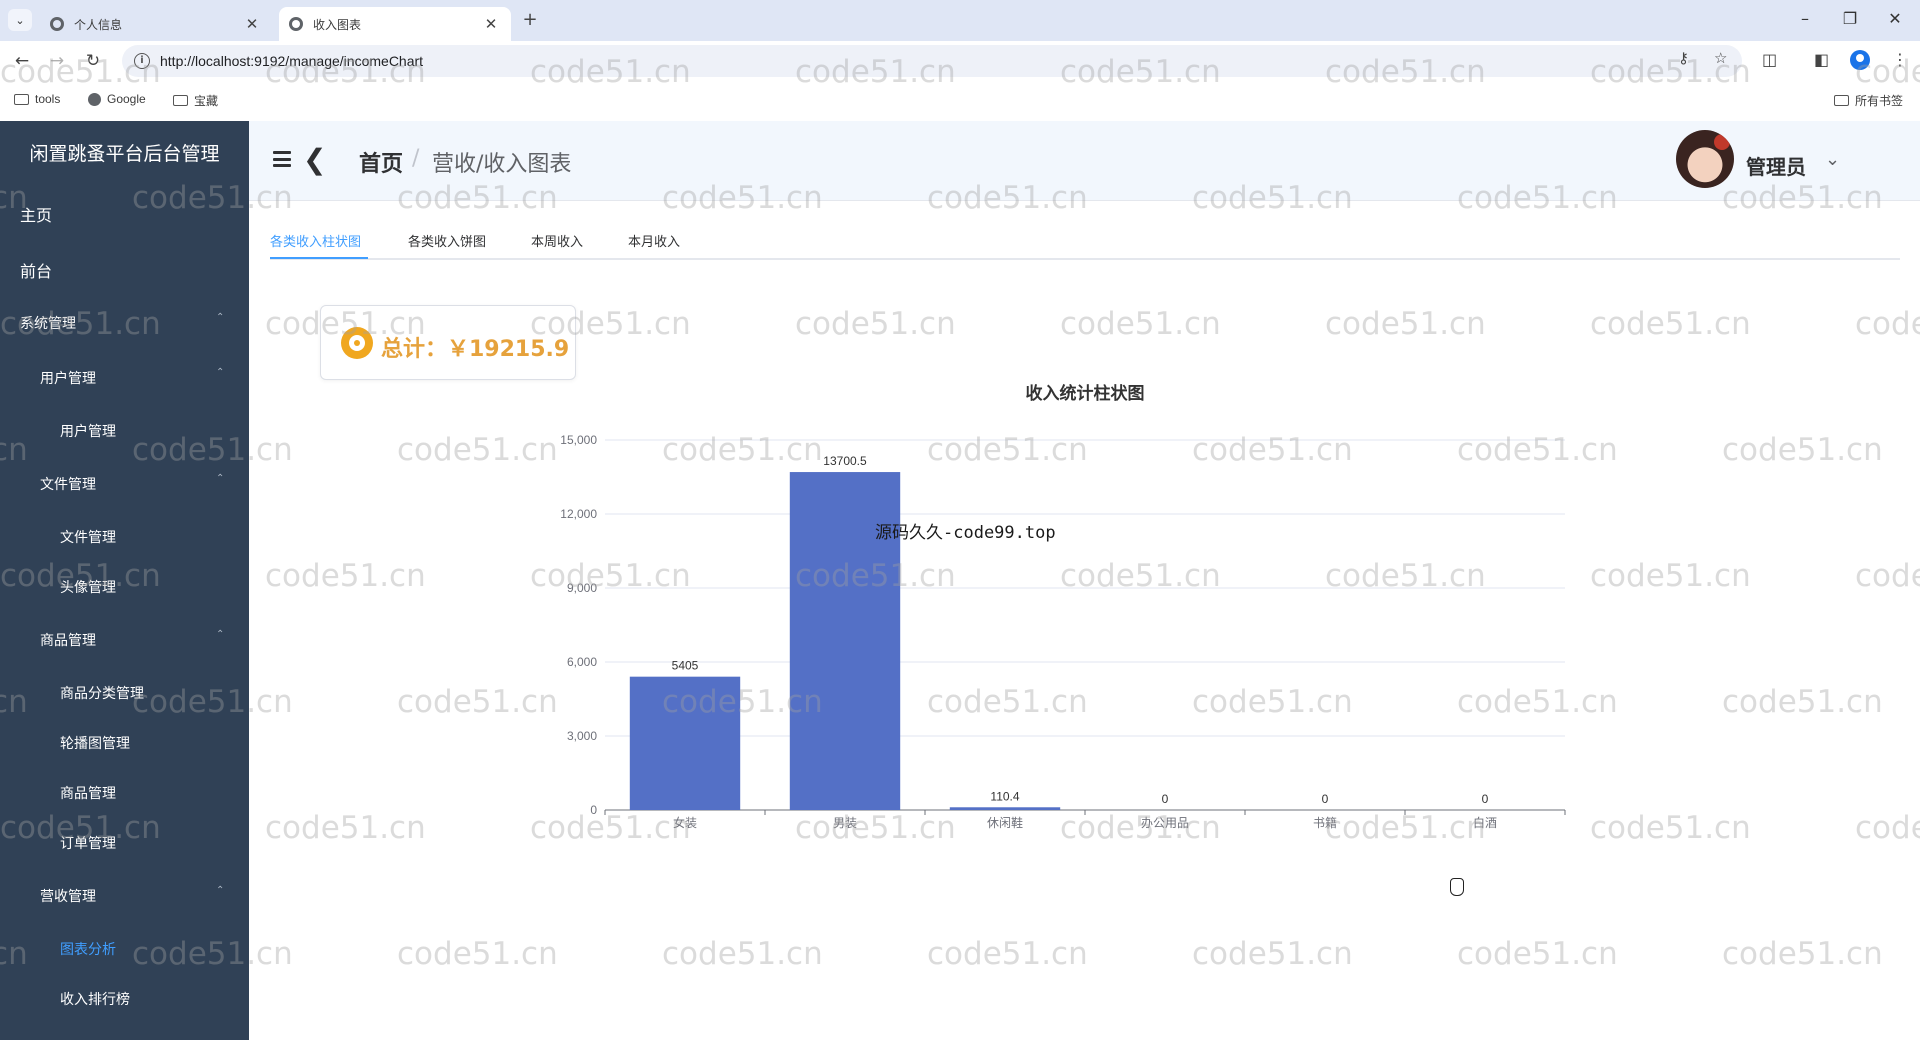  I want to click on y-tick-label: 3,000, so click(582, 736).